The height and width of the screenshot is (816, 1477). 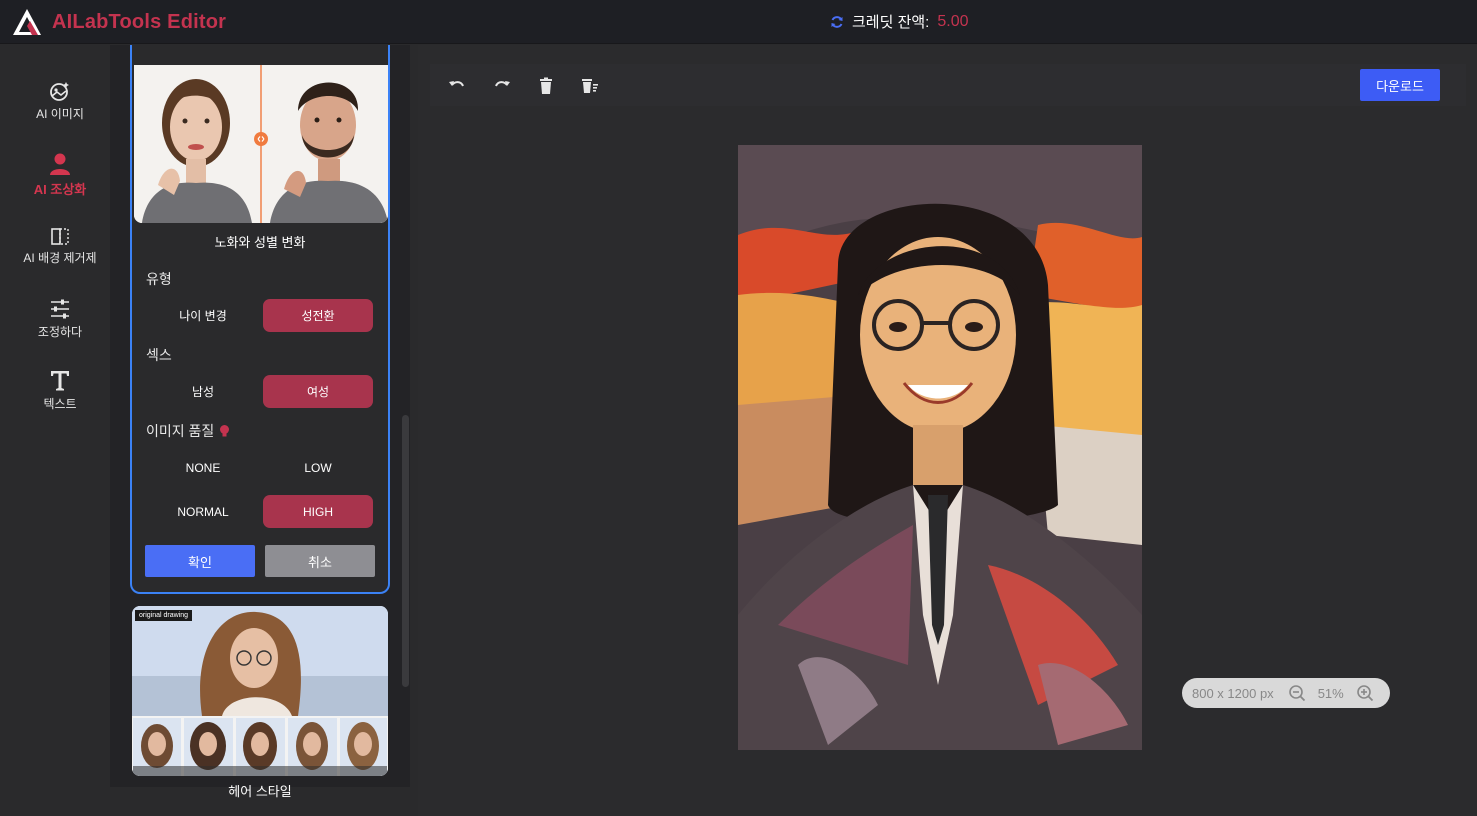 What do you see at coordinates (180, 431) in the screenshot?
I see `quality-label: 이미지 품질` at bounding box center [180, 431].